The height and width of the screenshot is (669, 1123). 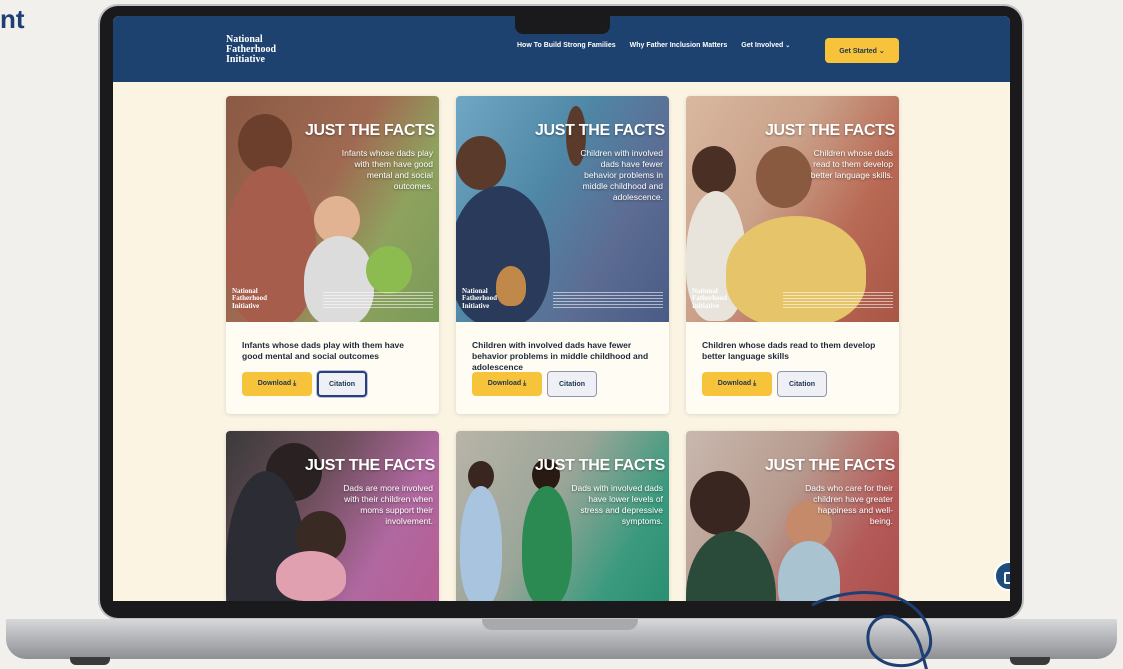 What do you see at coordinates (862, 50) in the screenshot?
I see `get-started-button: Get Started ⌄` at bounding box center [862, 50].